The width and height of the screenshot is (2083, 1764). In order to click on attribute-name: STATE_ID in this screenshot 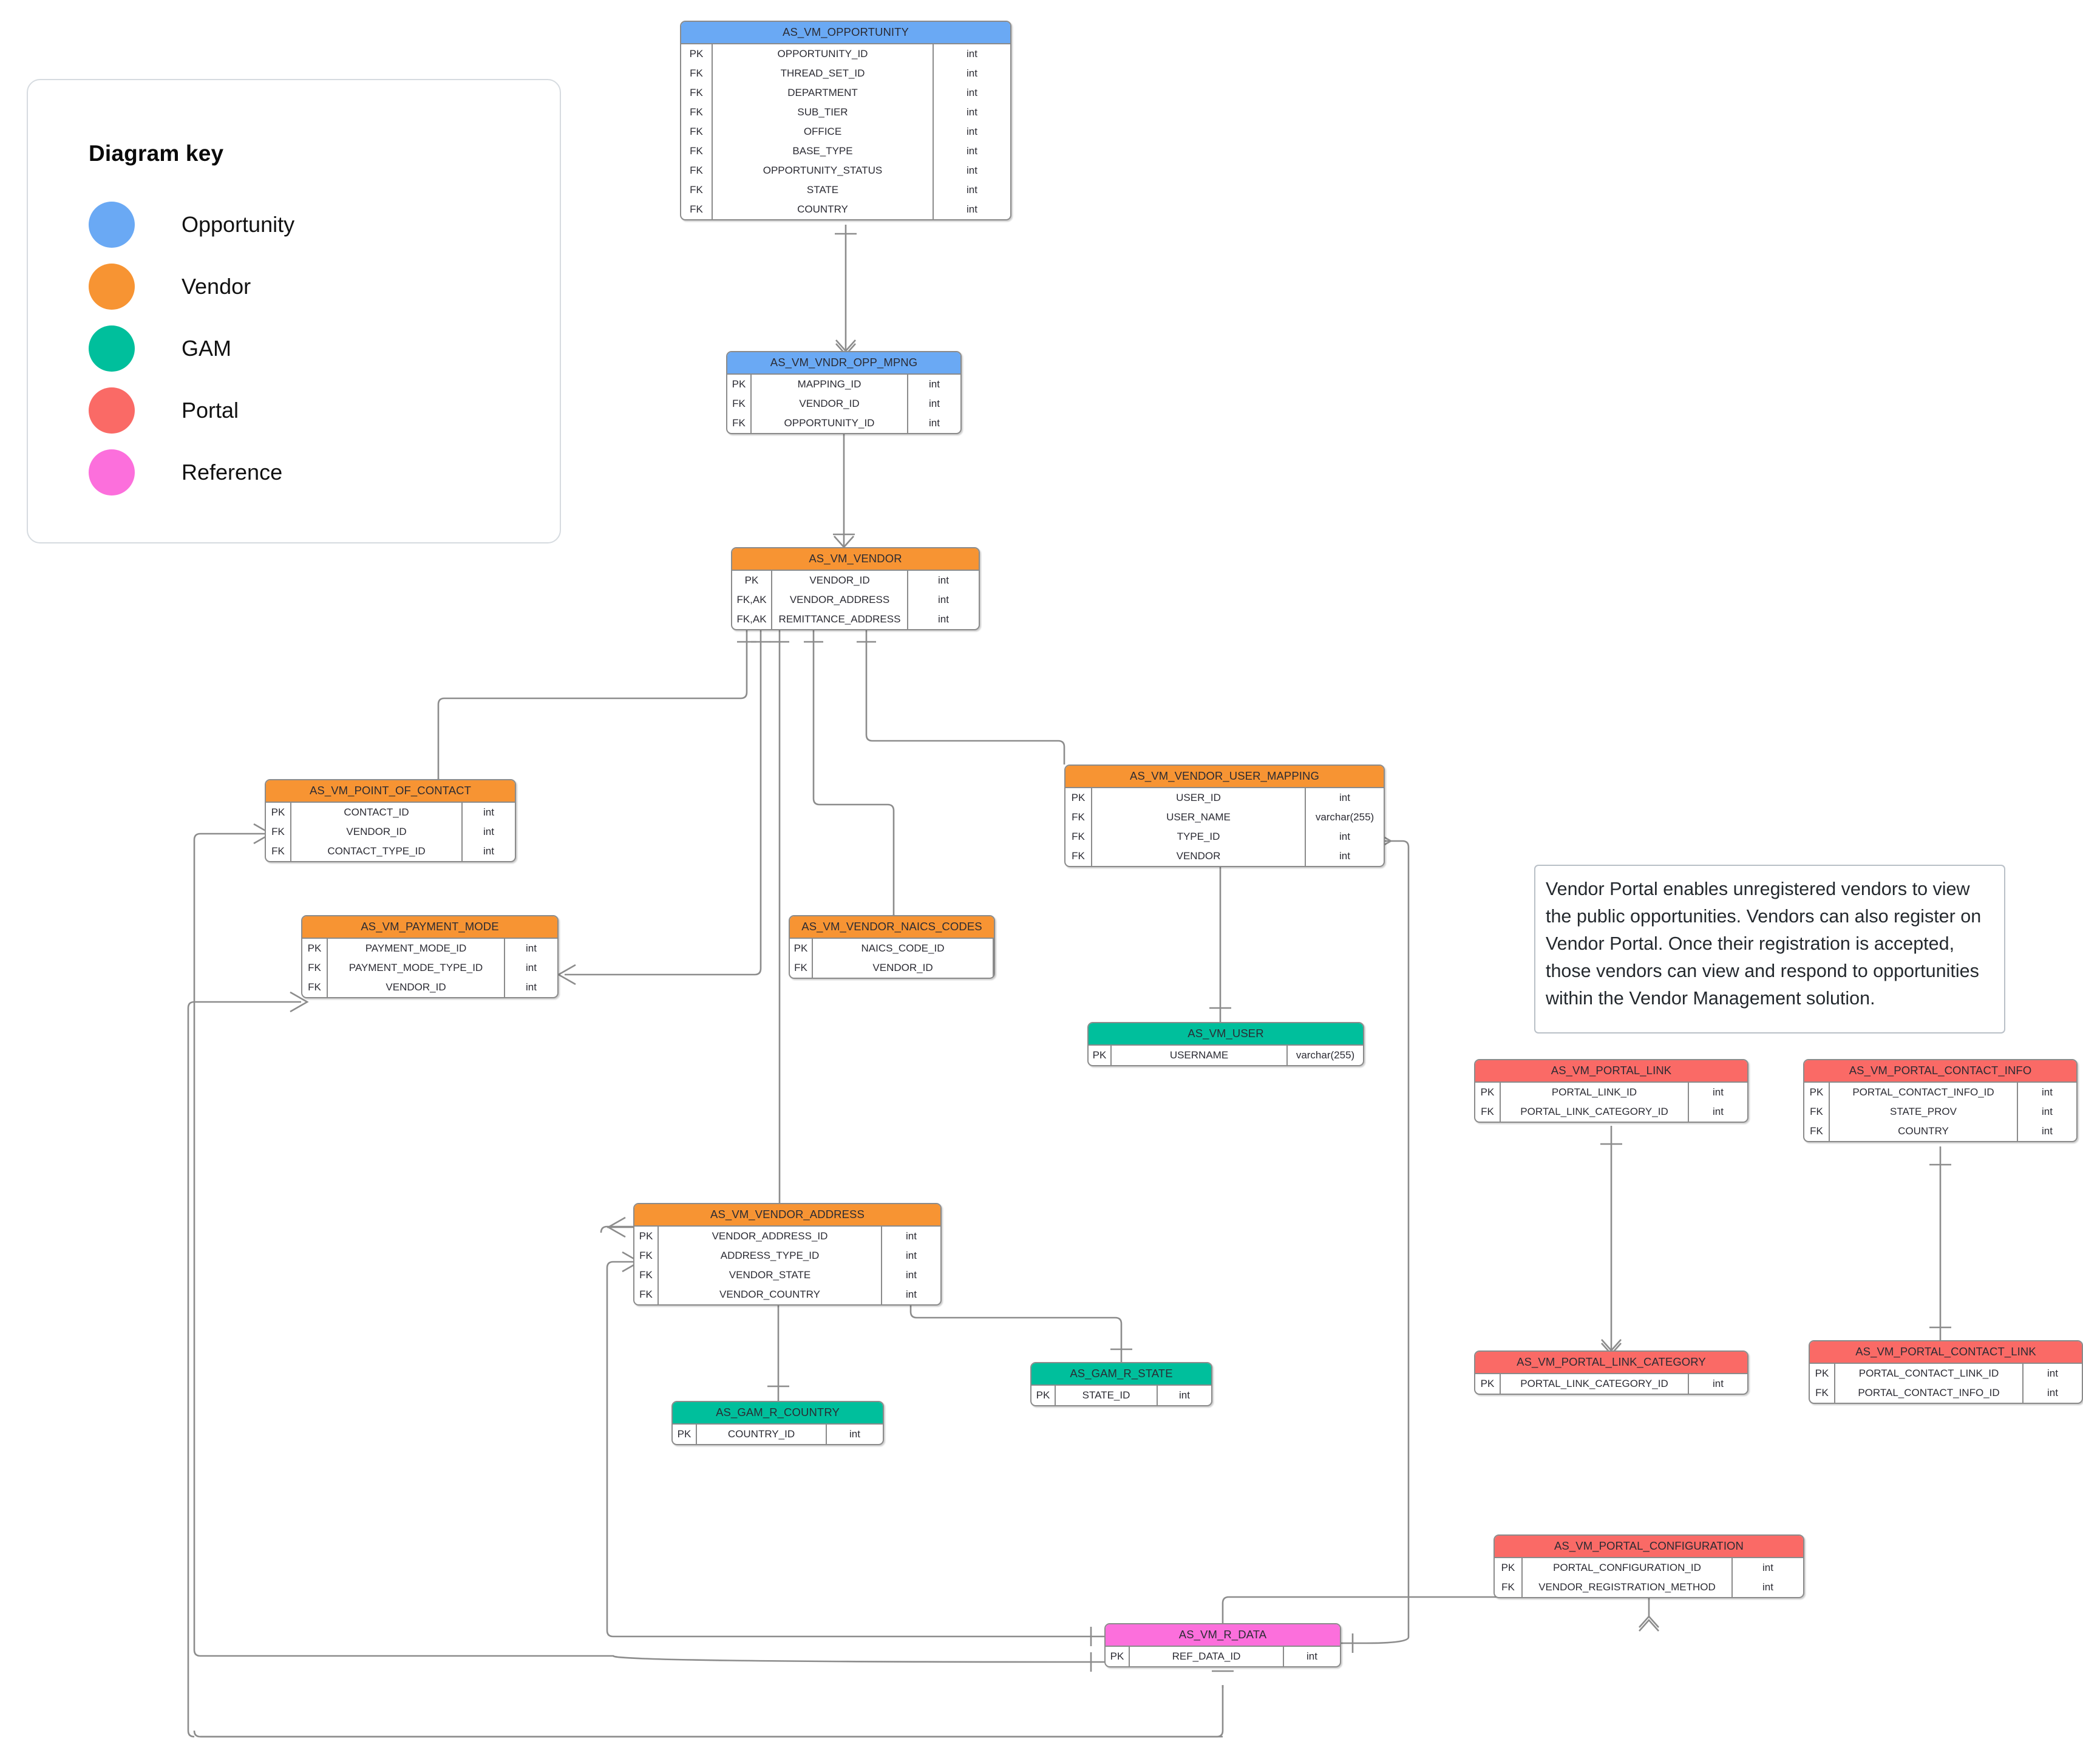, I will do `click(1107, 1395)`.